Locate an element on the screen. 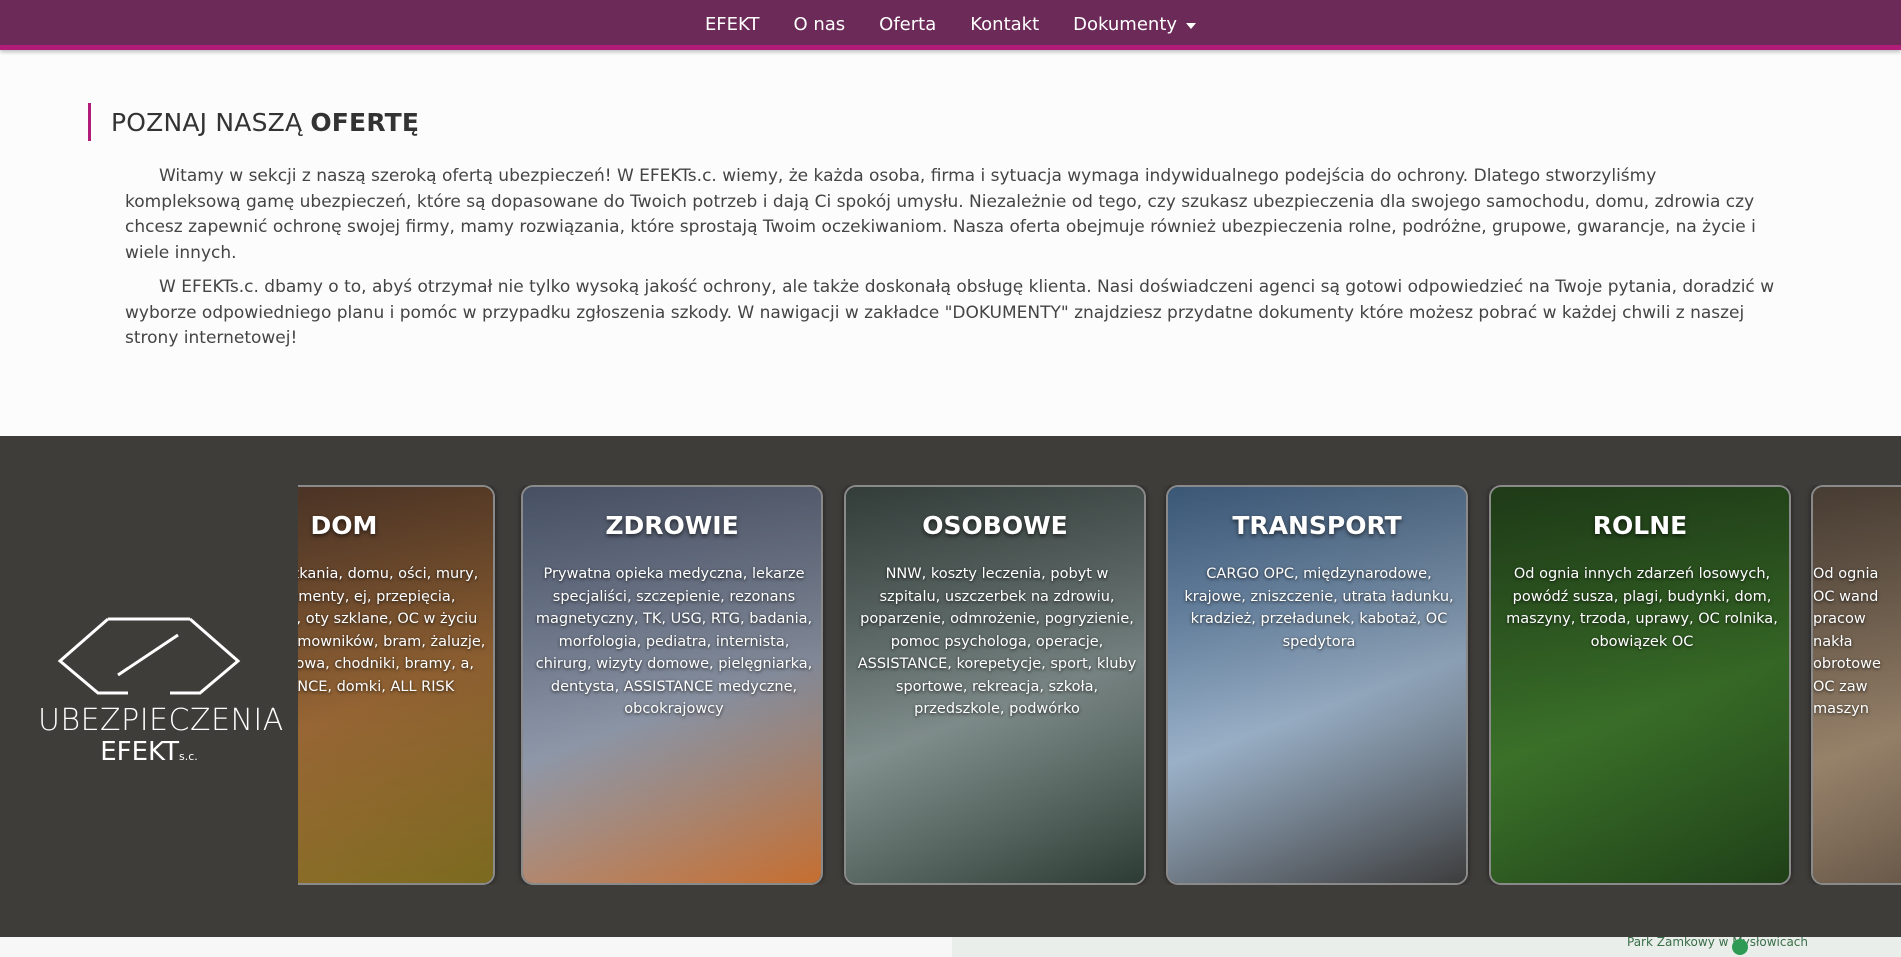  nav-dropdown-dokumenty: Dokumenty is located at coordinates (1134, 25).